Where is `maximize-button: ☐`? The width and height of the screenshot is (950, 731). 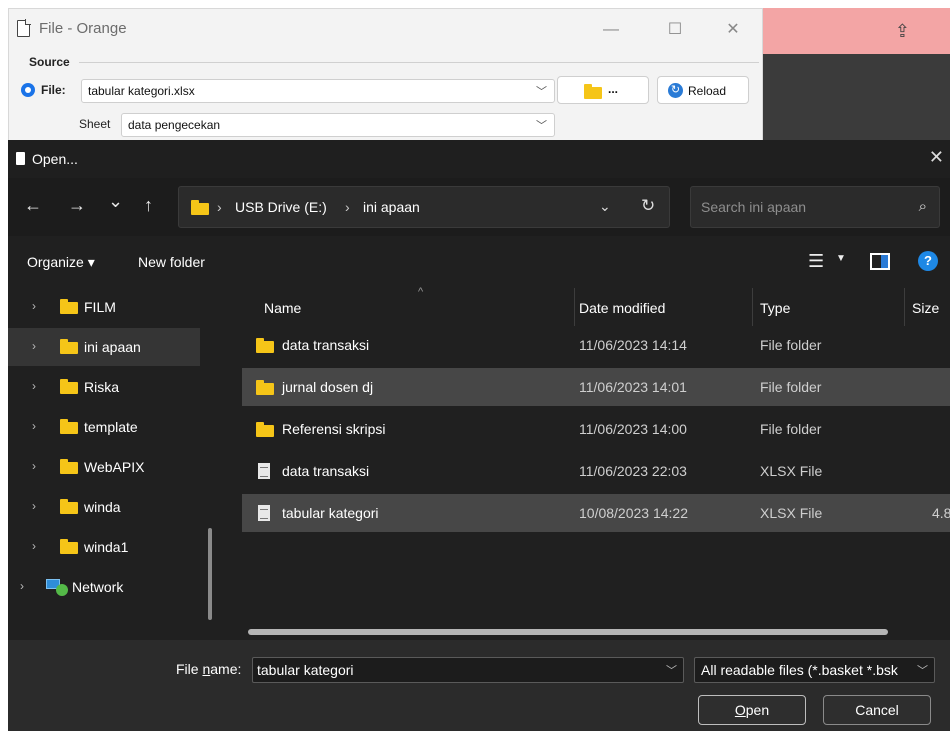 maximize-button: ☐ is located at coordinates (675, 30).